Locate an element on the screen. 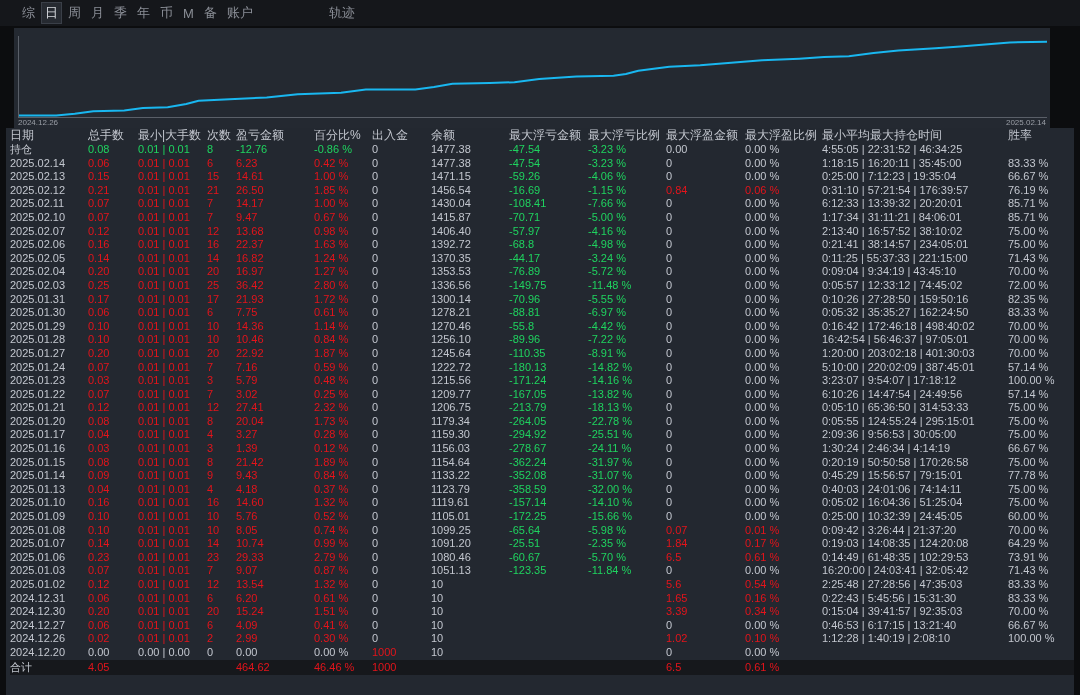  trades-cell: 25 is located at coordinates (213, 284).